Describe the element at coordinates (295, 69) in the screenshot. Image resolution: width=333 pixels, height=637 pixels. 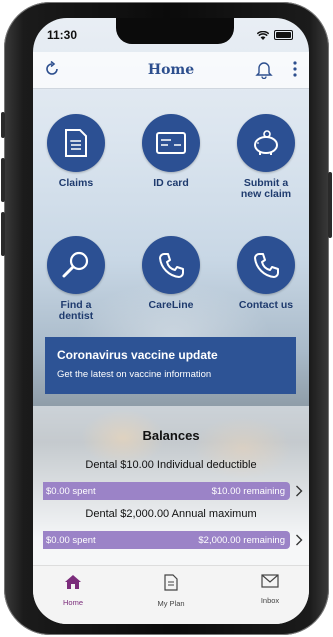
I see `more-menu-icon` at that location.